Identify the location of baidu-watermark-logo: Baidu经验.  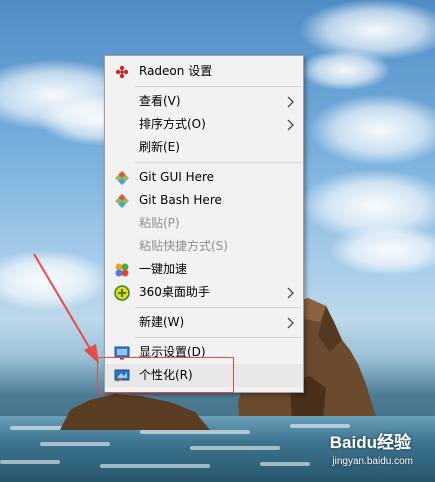
(370, 442).